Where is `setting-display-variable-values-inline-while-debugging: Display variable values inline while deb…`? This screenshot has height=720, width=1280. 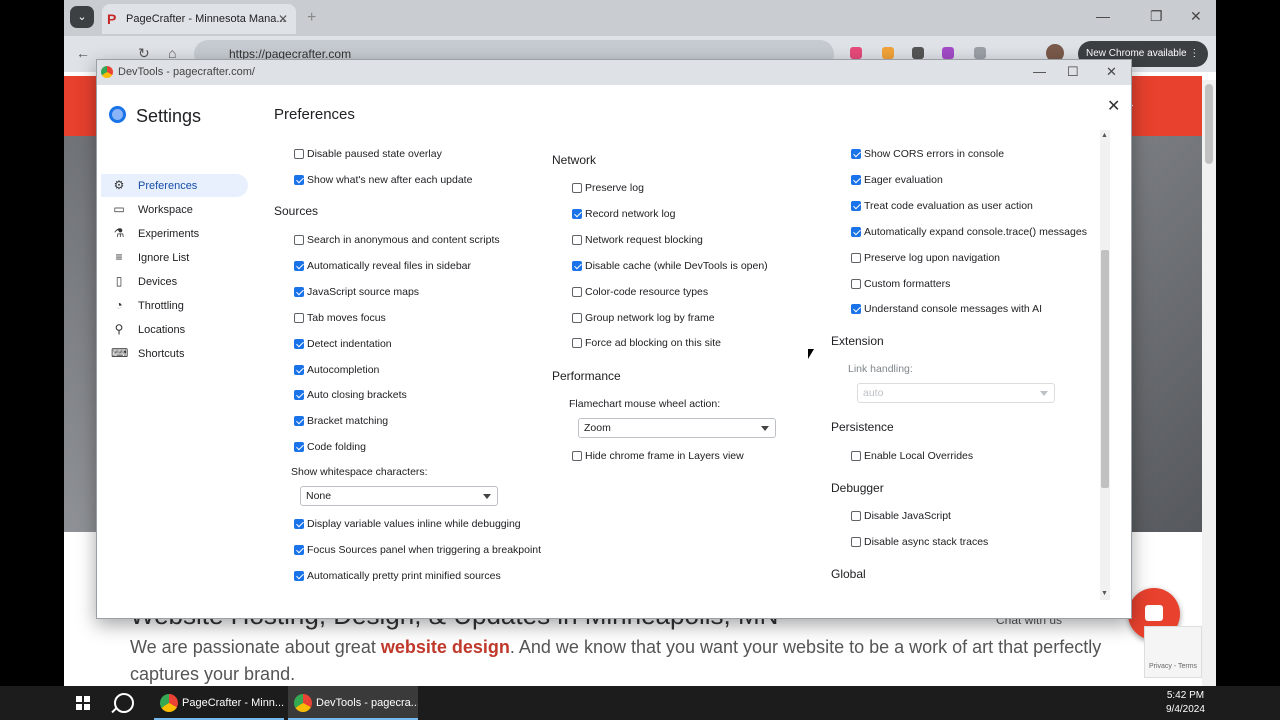 setting-display-variable-values-inline-while-debugging: Display variable values inline while deb… is located at coordinates (407, 525).